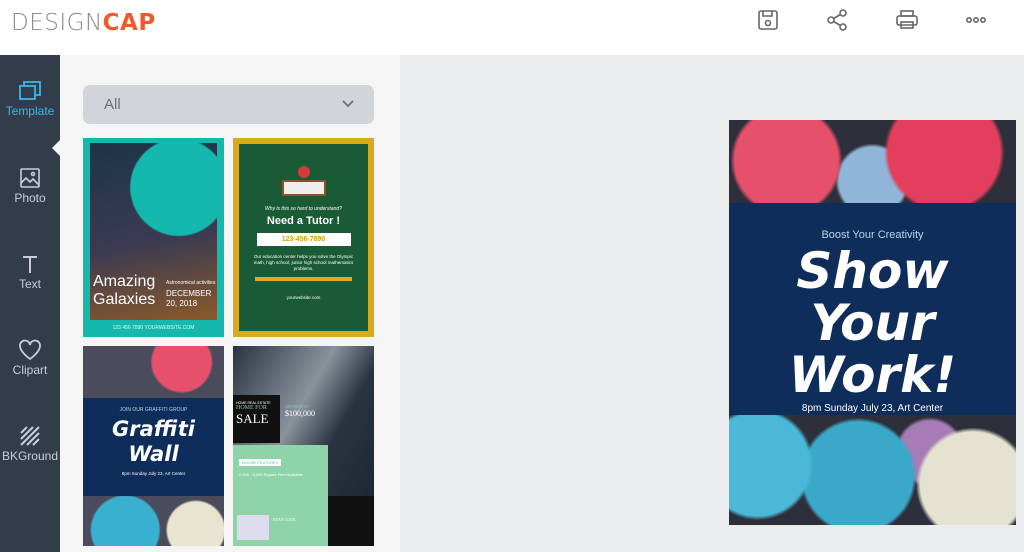 This screenshot has height=552, width=1024. I want to click on sidebar-item-label: Photo, so click(30, 198).